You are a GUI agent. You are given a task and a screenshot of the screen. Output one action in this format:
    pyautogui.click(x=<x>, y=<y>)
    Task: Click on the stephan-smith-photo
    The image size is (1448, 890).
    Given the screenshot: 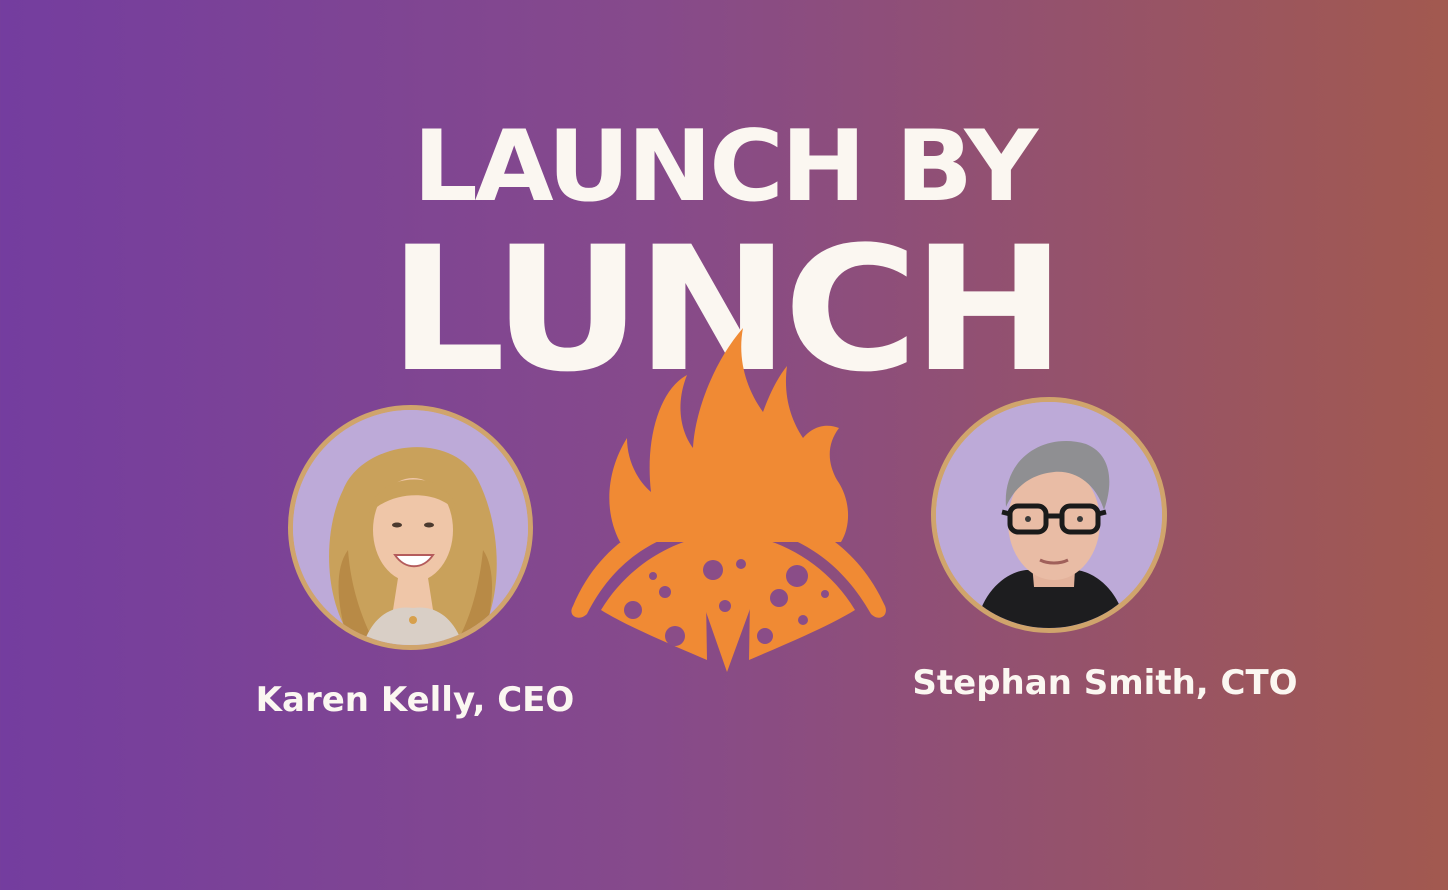 What is the action you would take?
    pyautogui.click(x=1049, y=515)
    